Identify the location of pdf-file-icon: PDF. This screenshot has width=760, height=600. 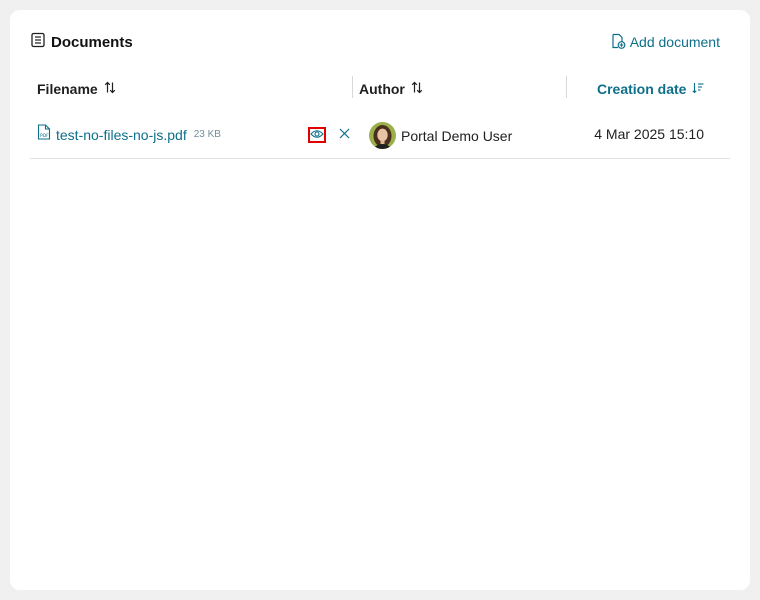
(44, 134).